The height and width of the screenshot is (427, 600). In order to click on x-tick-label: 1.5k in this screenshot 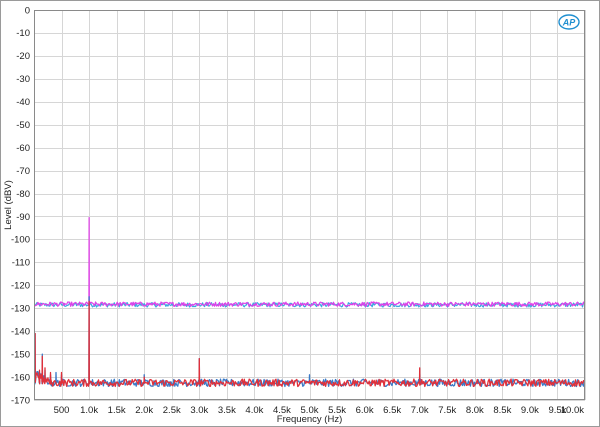, I will do `click(117, 410)`.